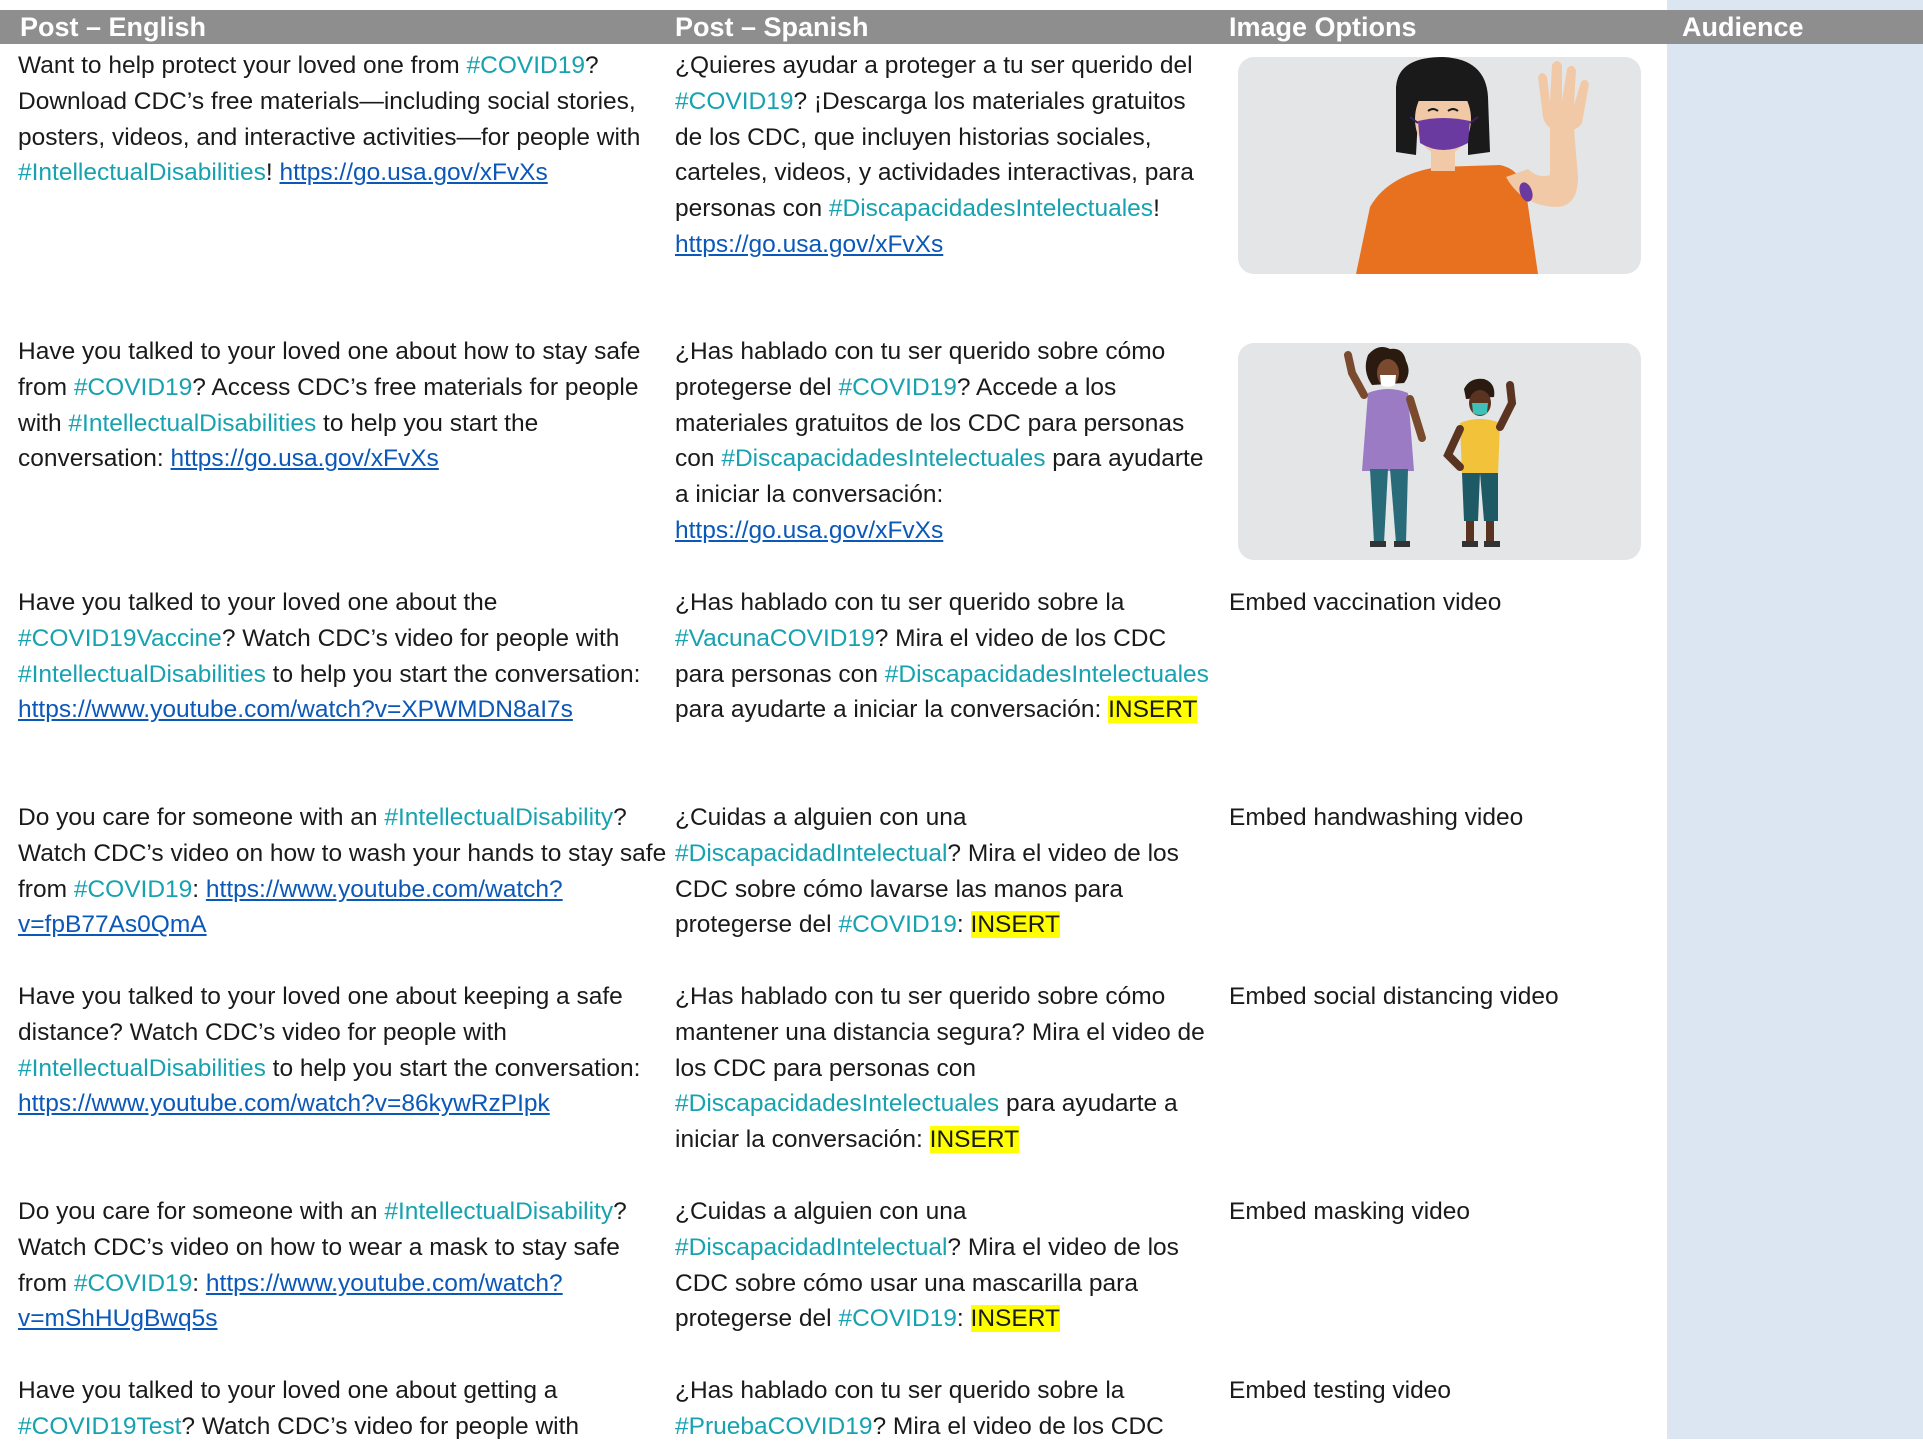 Image resolution: width=1923 pixels, height=1445 pixels. Describe the element at coordinates (120, 638) in the screenshot. I see `hashtag: #COVID19Vaccine` at that location.